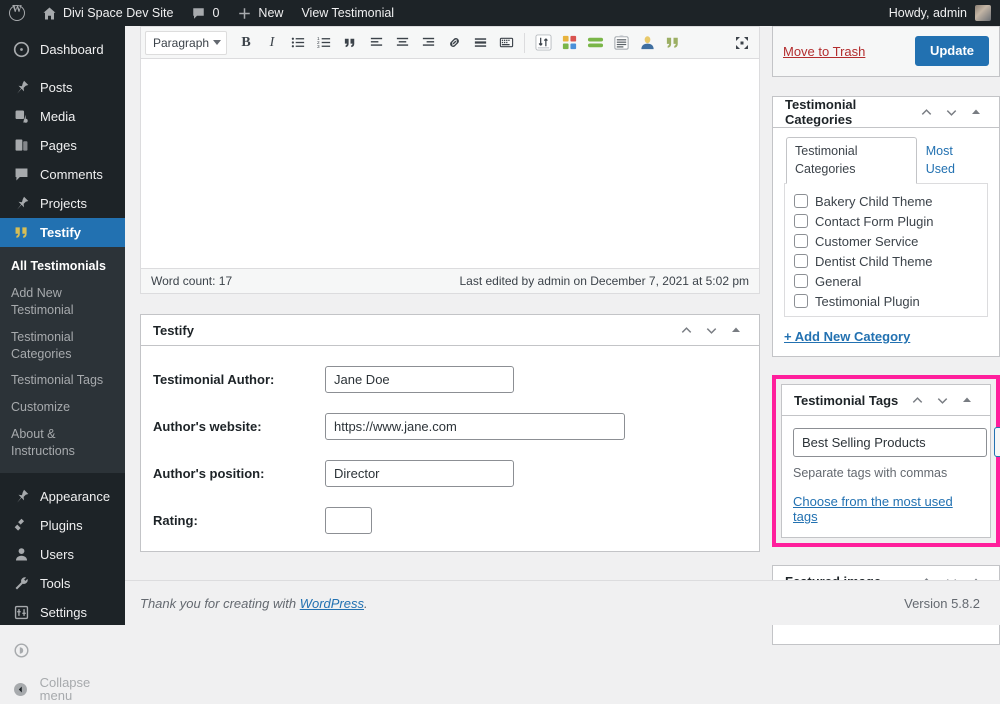 The width and height of the screenshot is (1000, 704). I want to click on testimonial-tags-metabox: Testimonial Tags, so click(886, 461).